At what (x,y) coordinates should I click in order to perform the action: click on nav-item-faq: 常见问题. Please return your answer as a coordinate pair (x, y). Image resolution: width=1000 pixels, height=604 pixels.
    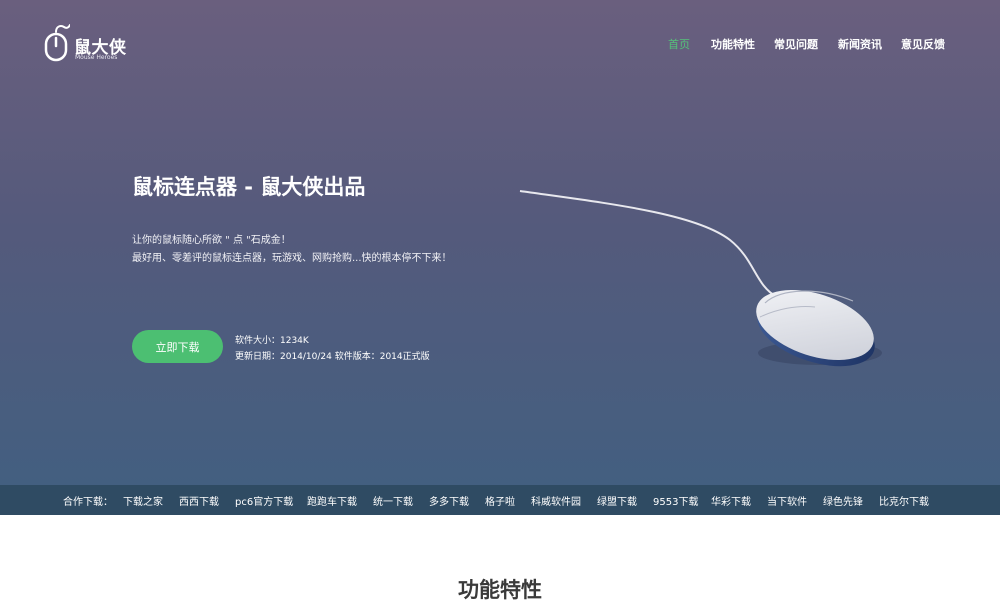
    Looking at the image, I should click on (796, 44).